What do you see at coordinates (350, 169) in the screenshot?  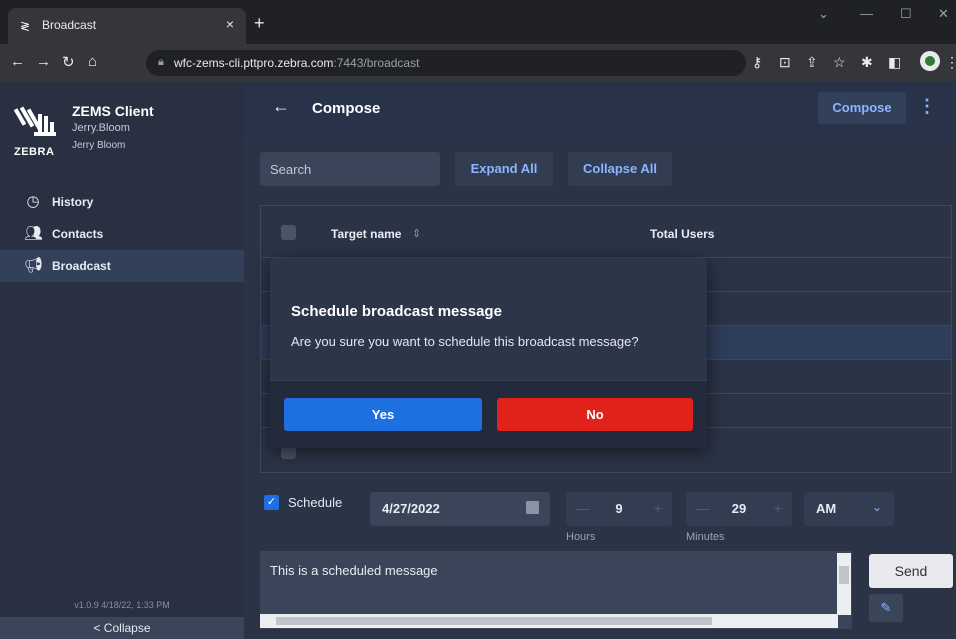 I see `search-input: Search` at bounding box center [350, 169].